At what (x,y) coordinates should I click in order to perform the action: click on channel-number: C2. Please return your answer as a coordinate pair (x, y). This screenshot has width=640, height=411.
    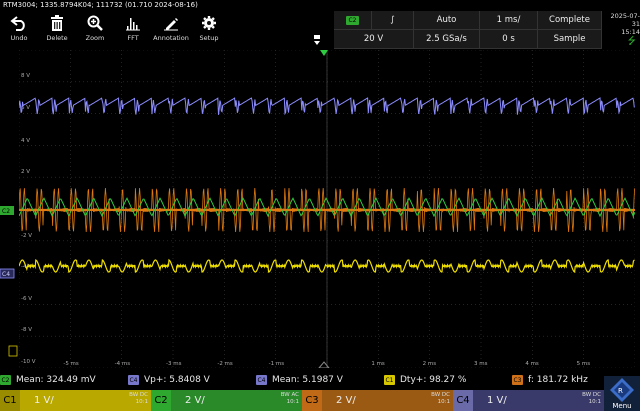
    Looking at the image, I should click on (161, 400).